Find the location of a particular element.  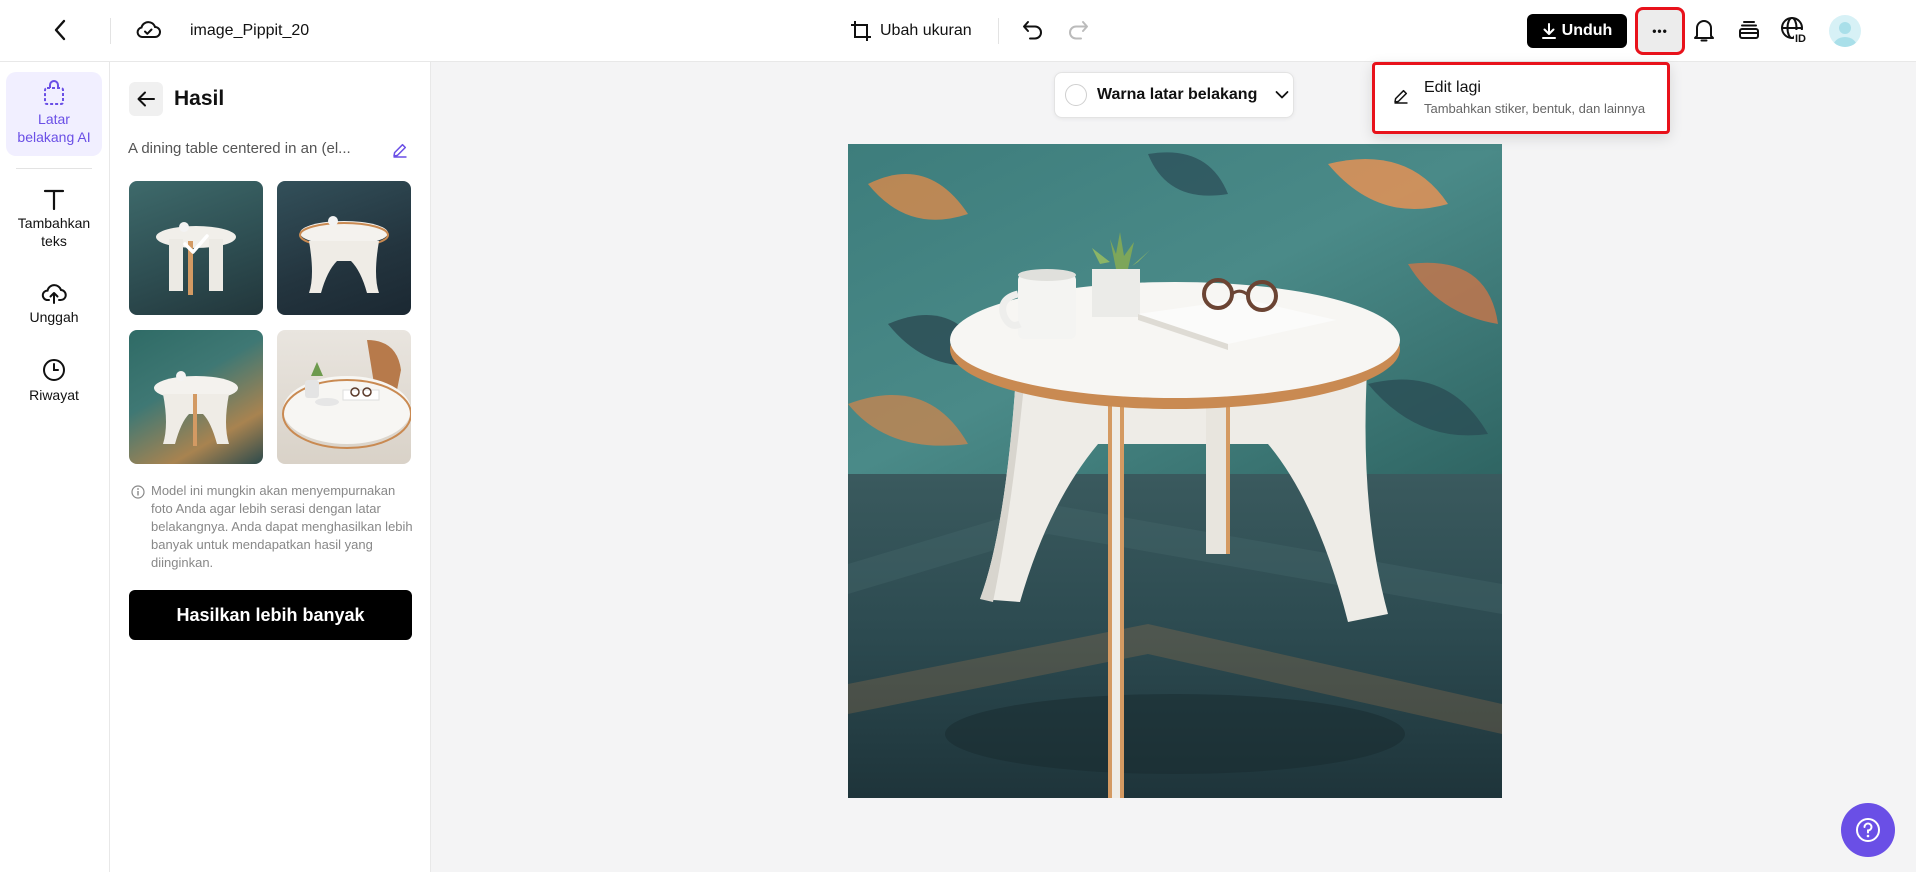

check-icon is located at coordinates (196, 246).